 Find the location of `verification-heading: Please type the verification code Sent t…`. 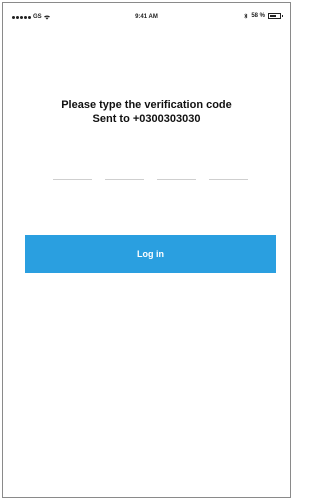

verification-heading: Please type the verification code Sent t… is located at coordinates (146, 112).